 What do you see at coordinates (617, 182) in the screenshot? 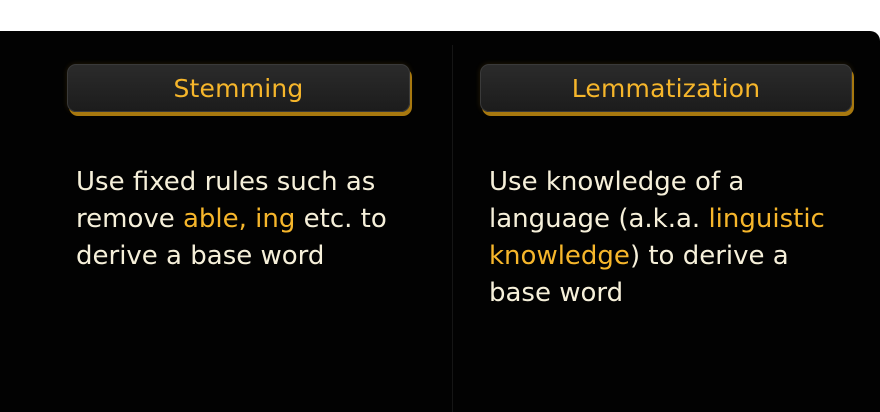
I see `lemmatization-line-1: Use knowledge of a` at bounding box center [617, 182].